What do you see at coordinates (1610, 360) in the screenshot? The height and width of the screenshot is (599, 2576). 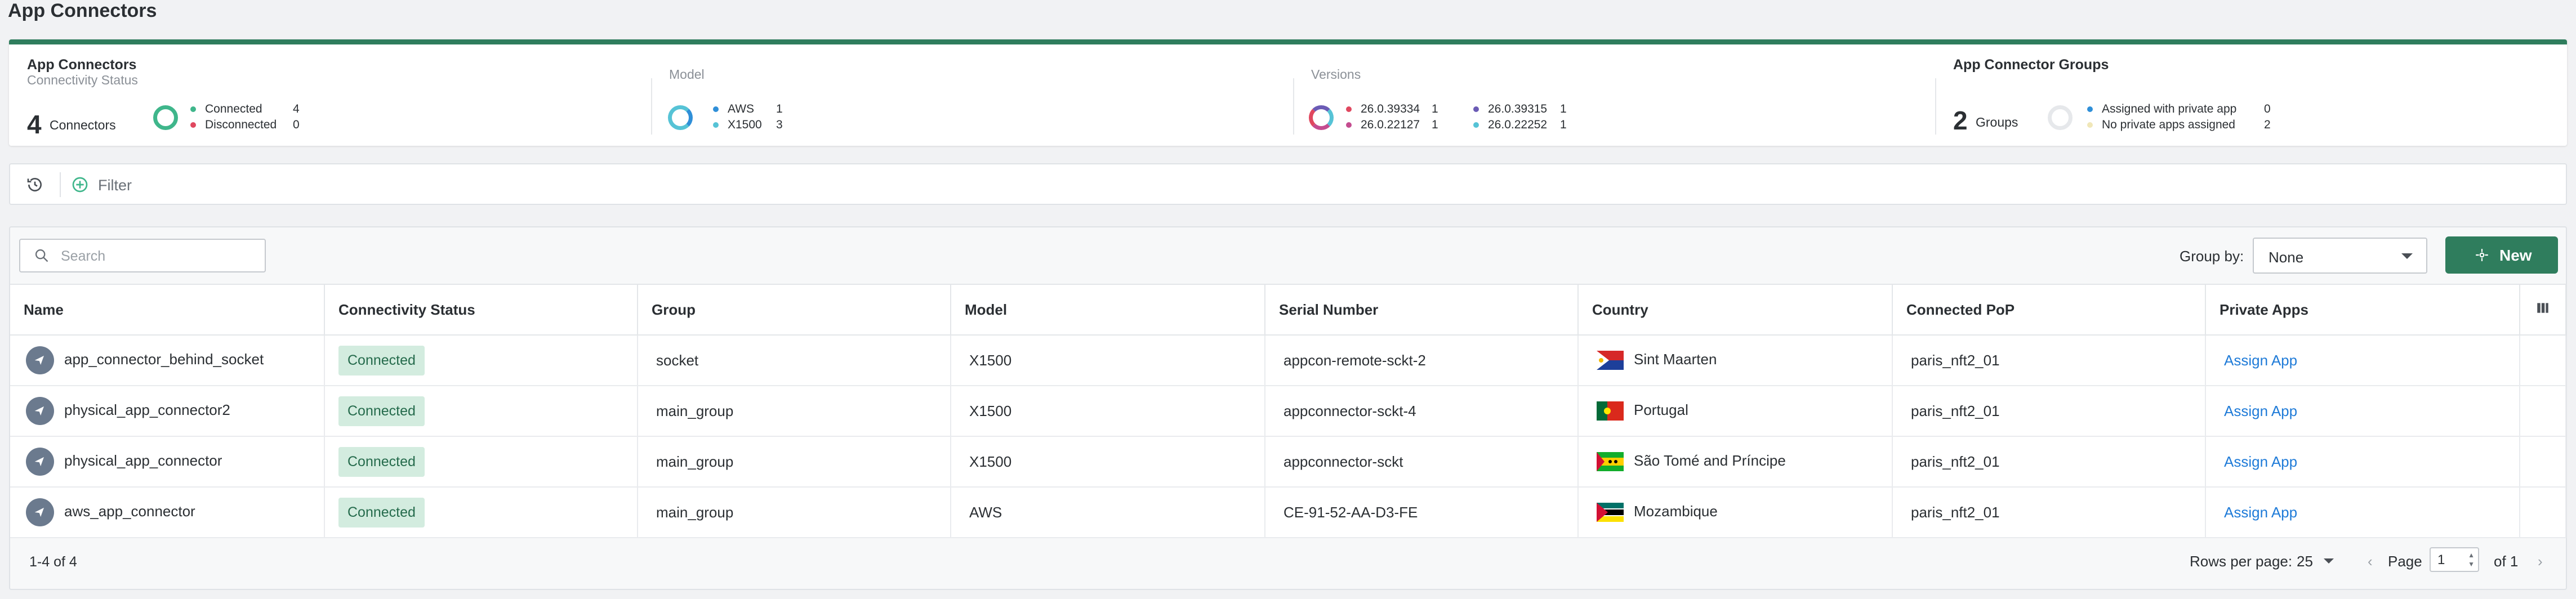 I see `sint-maarten-flag-icon` at bounding box center [1610, 360].